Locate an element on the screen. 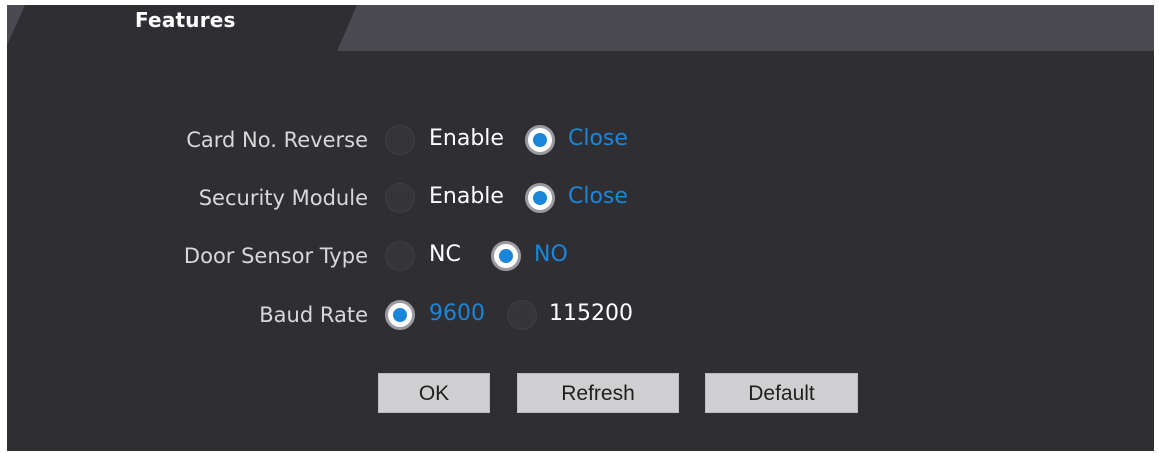  setting-row-security-module: Security Module Enable Close is located at coordinates (580, 200).